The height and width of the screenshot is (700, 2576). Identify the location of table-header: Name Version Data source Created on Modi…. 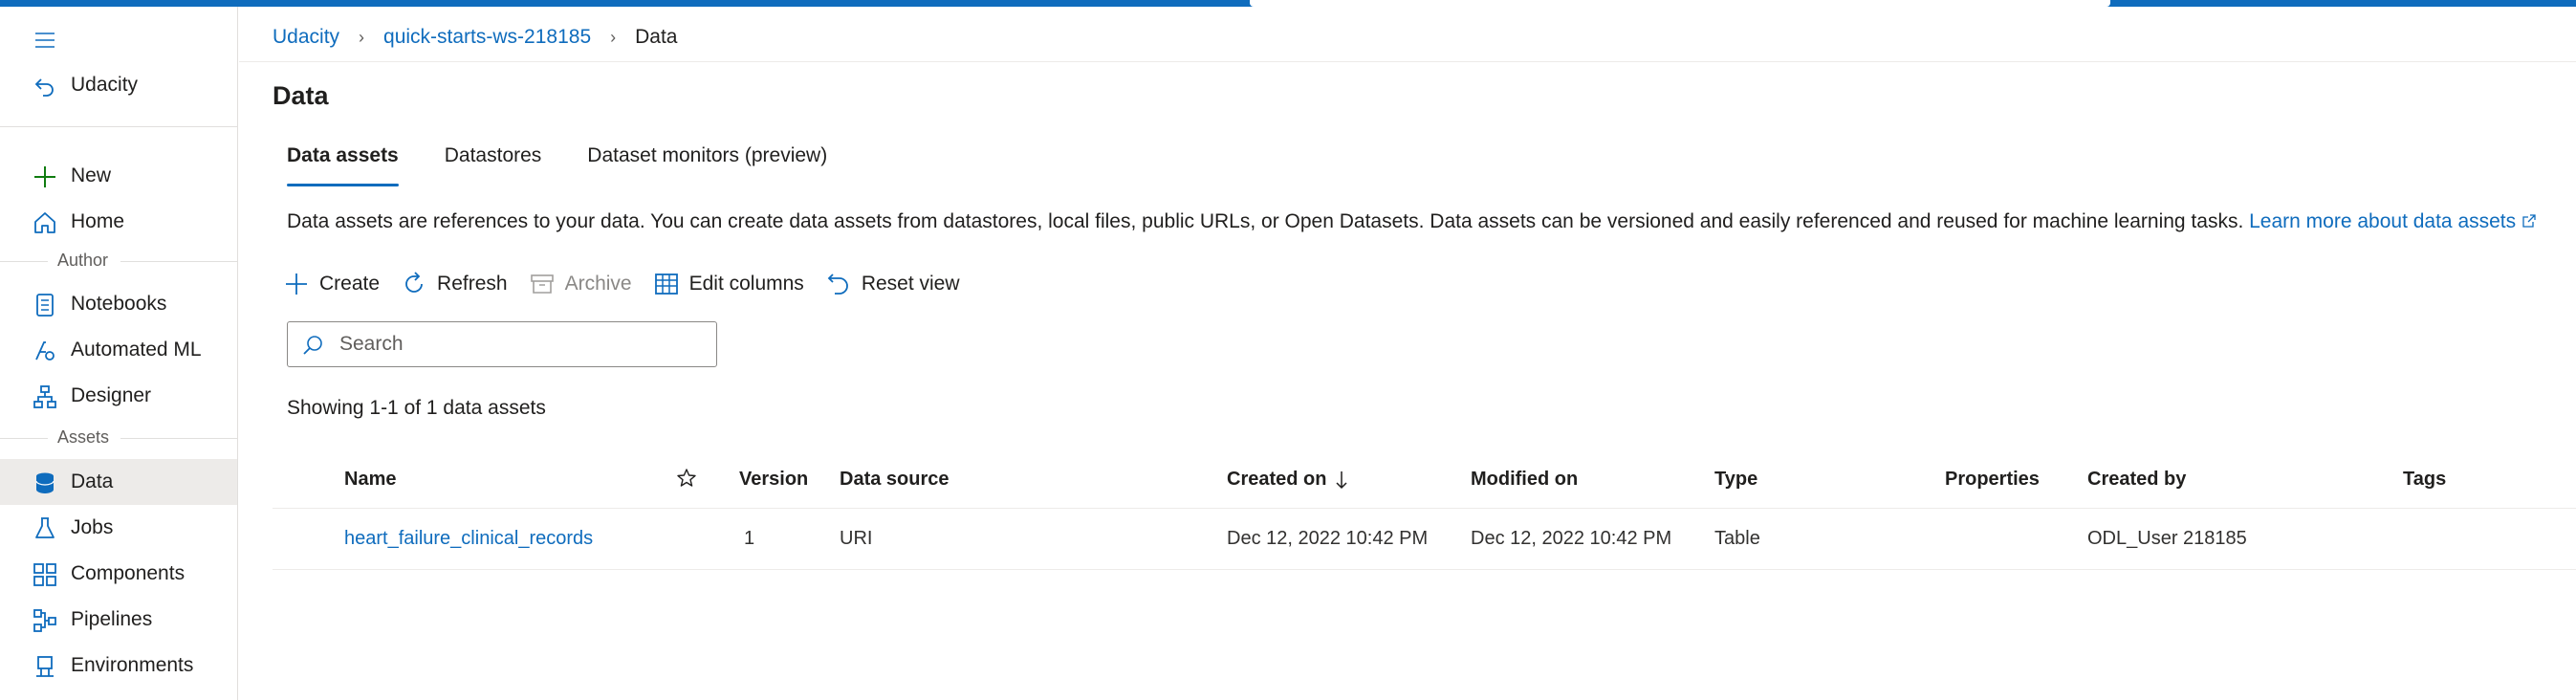
(1424, 480).